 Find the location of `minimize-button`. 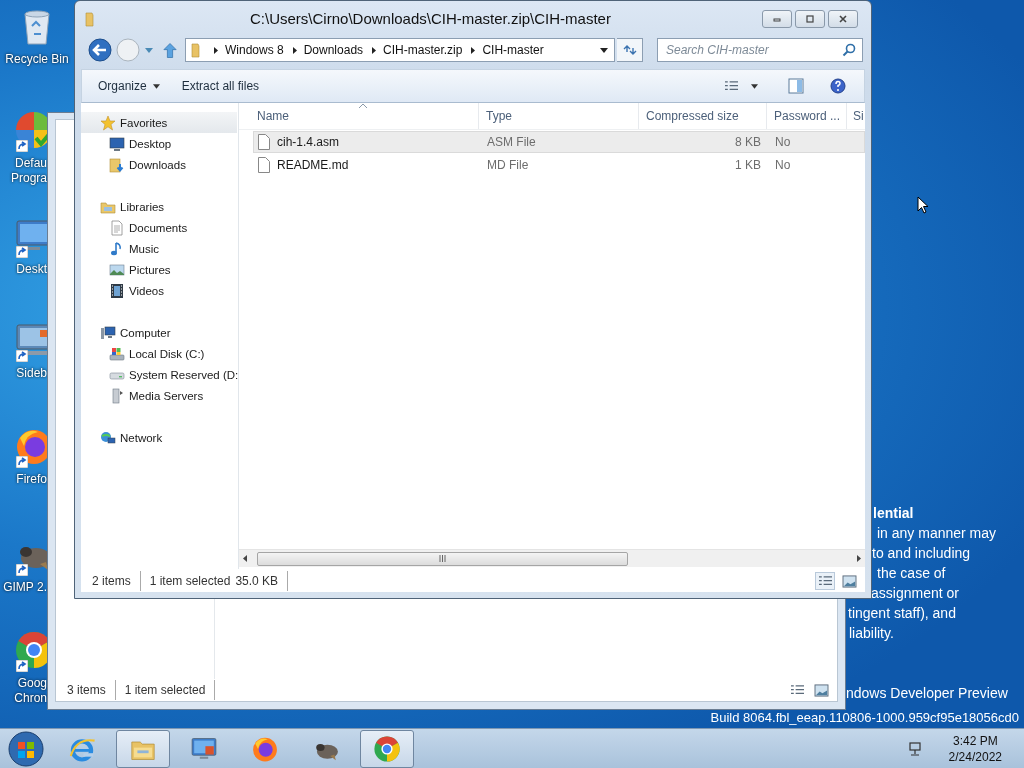

minimize-button is located at coordinates (777, 19).